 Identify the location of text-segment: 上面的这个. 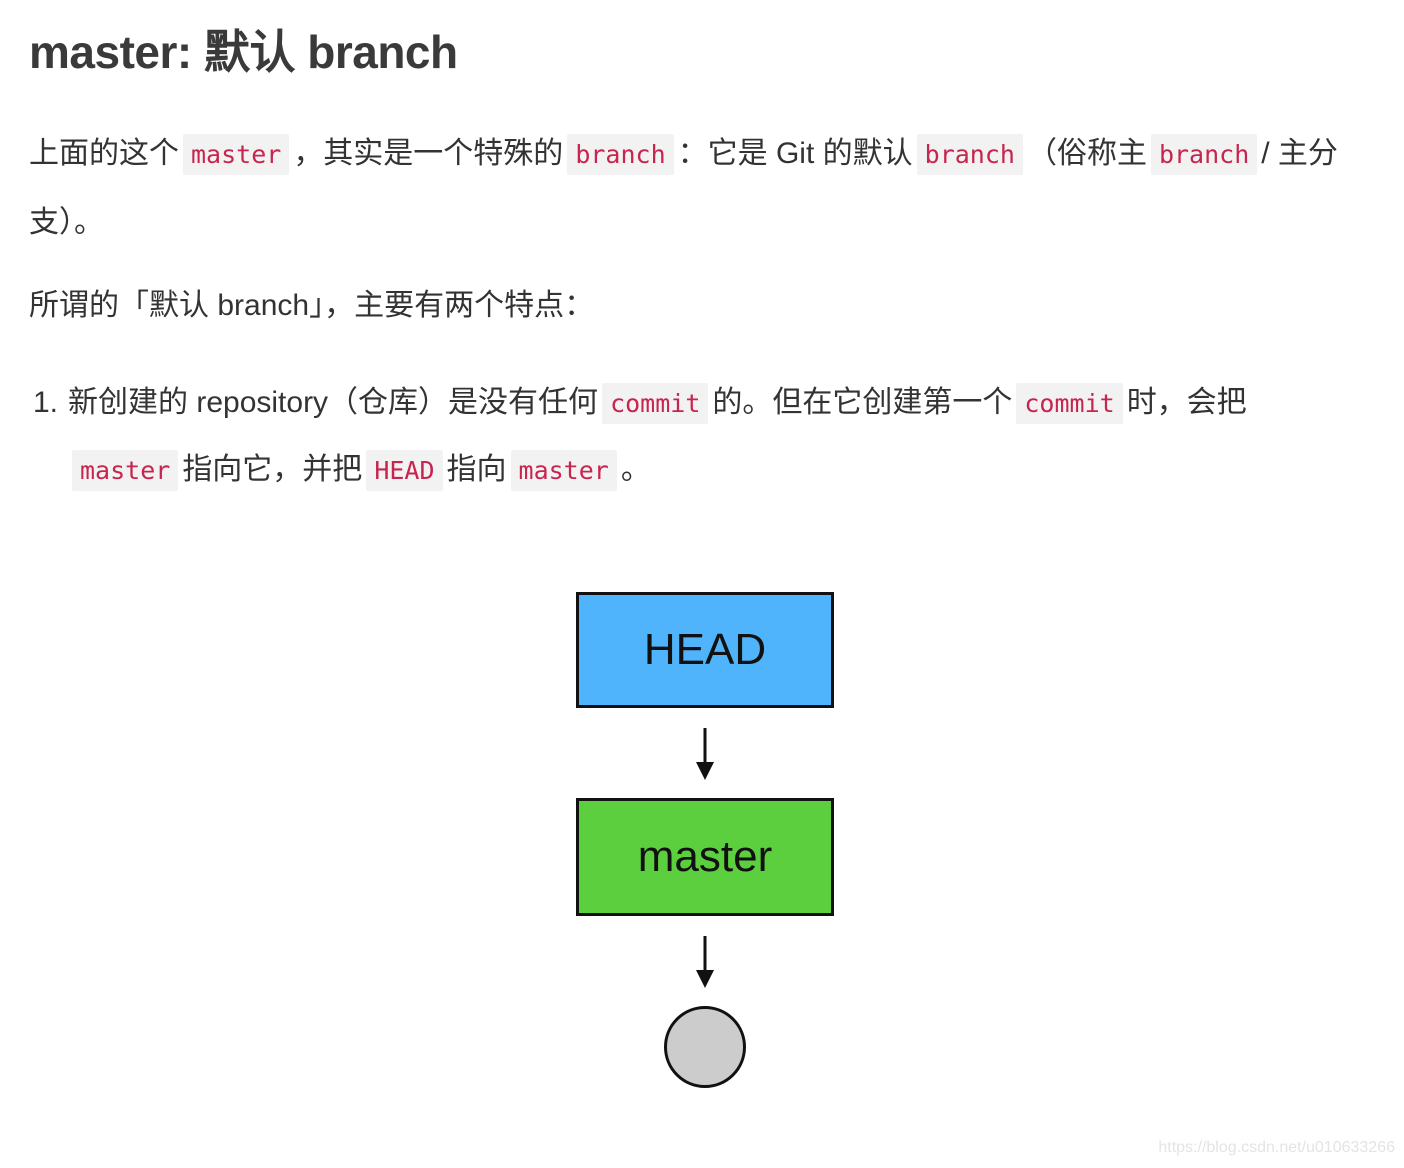
(104, 153).